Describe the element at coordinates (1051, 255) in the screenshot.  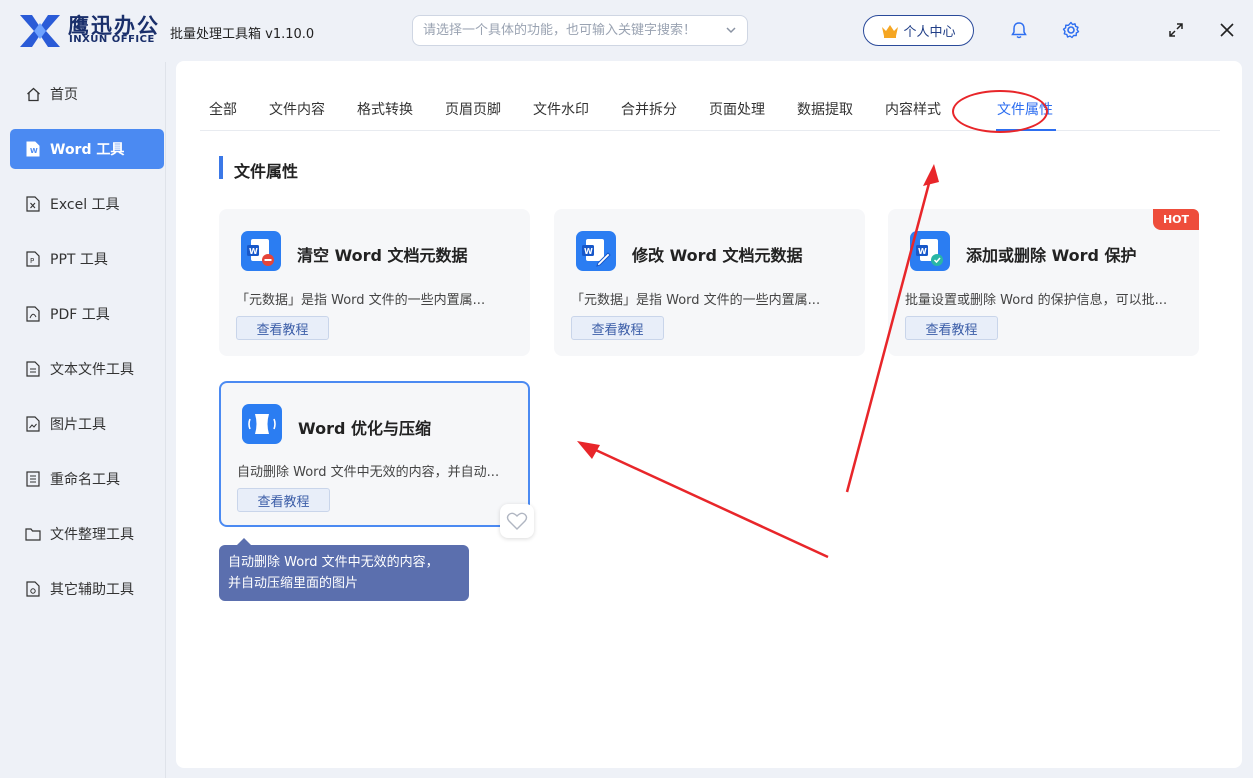
I see `card-title: 添加或删除 Word 保护` at that location.